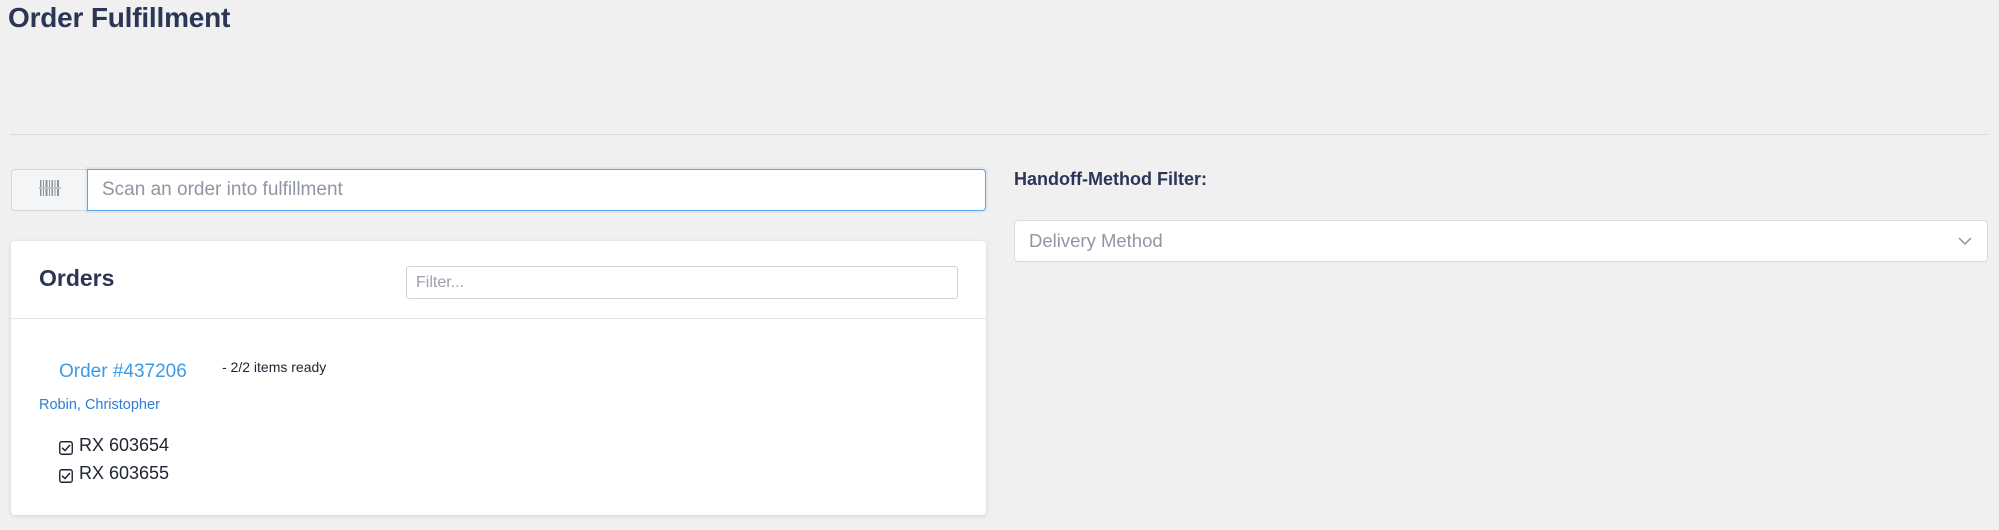  I want to click on rx-item: RX 603655, so click(114, 473).